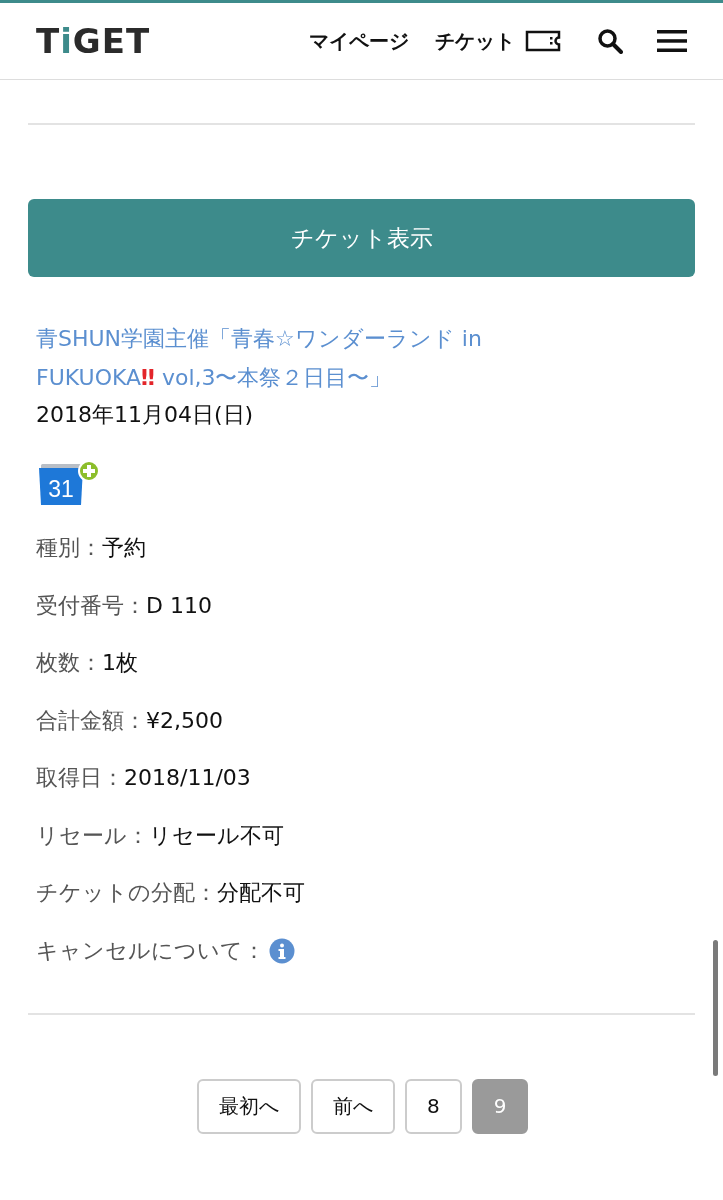 This screenshot has height=1200, width=723. Describe the element at coordinates (91, 720) in the screenshot. I see `field-label: 合計金額：` at that location.